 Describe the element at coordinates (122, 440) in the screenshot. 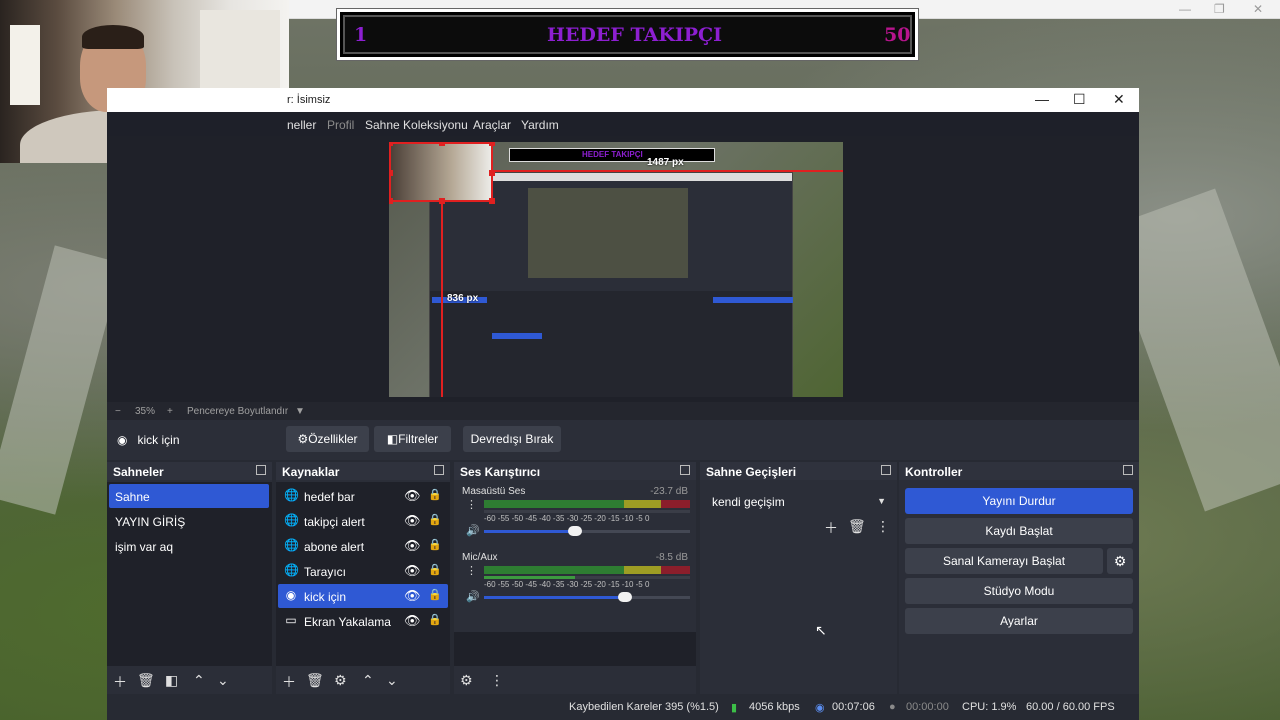

I see `camera-icon: ◉` at that location.